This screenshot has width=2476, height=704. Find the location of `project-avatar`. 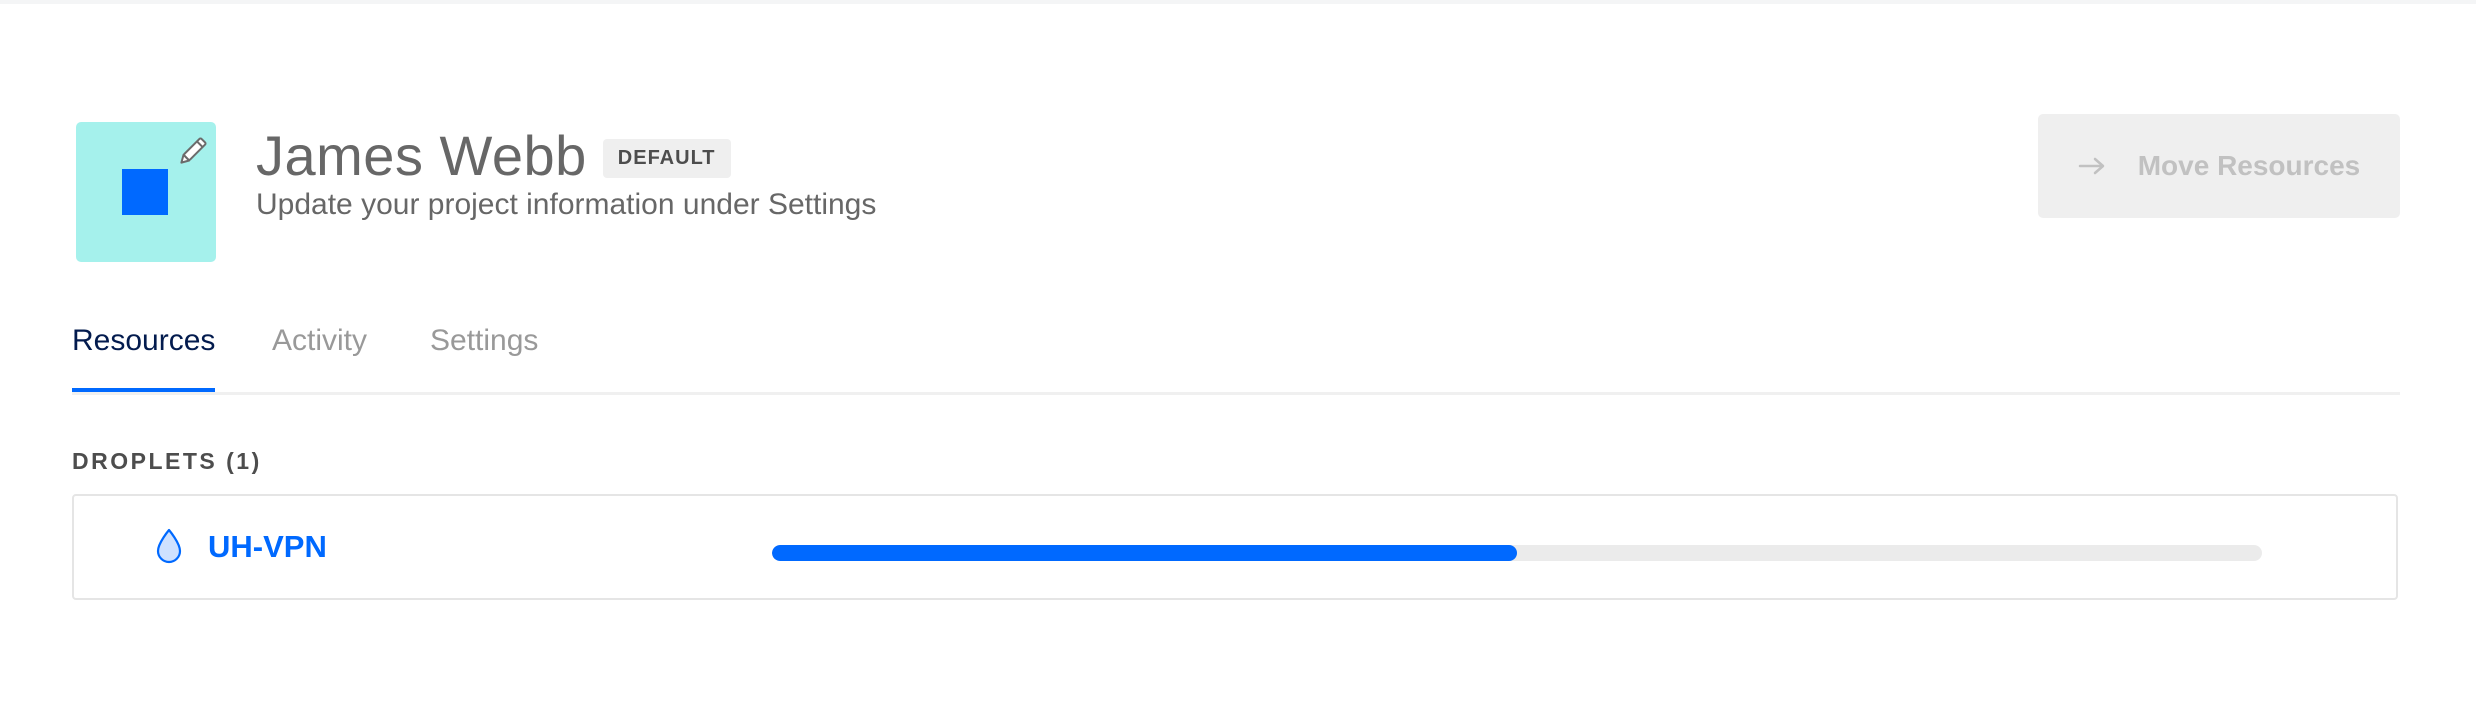

project-avatar is located at coordinates (146, 192).